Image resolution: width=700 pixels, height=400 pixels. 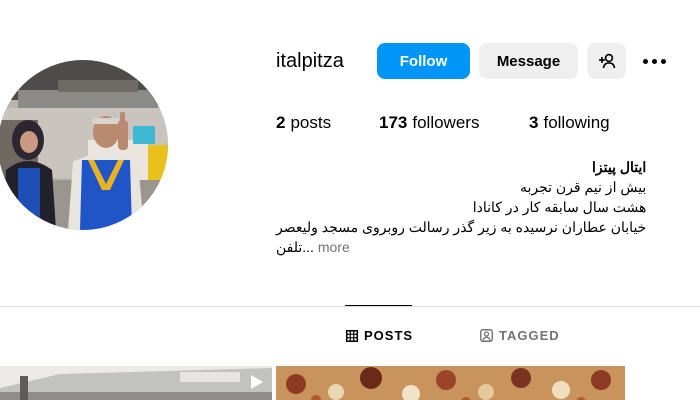 What do you see at coordinates (311, 122) in the screenshot?
I see `posts-label: posts` at bounding box center [311, 122].